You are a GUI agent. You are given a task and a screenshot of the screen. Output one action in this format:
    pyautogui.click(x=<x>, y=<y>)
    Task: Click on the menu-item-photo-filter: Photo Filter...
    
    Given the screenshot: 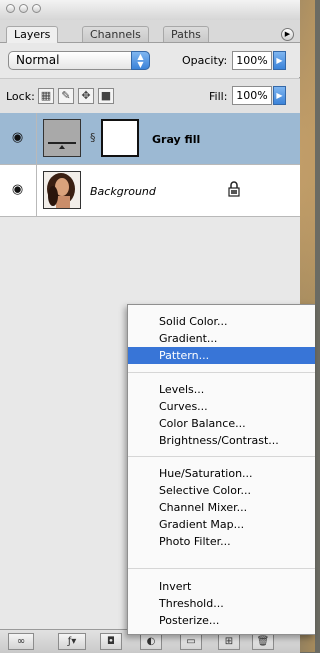 What is the action you would take?
    pyautogui.click(x=221, y=541)
    